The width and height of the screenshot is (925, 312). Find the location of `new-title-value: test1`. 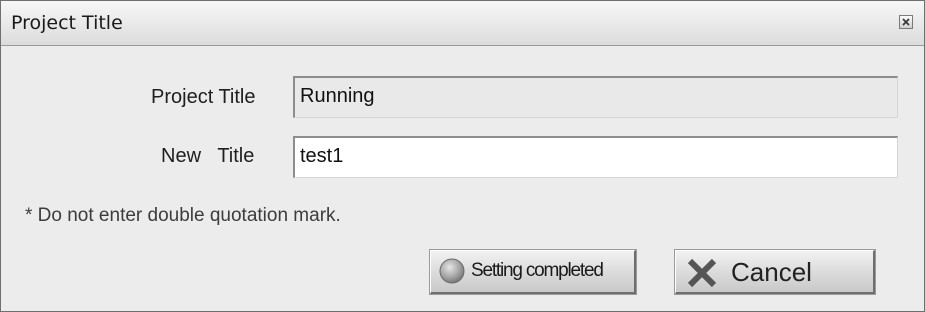

new-title-value: test1 is located at coordinates (321, 156).